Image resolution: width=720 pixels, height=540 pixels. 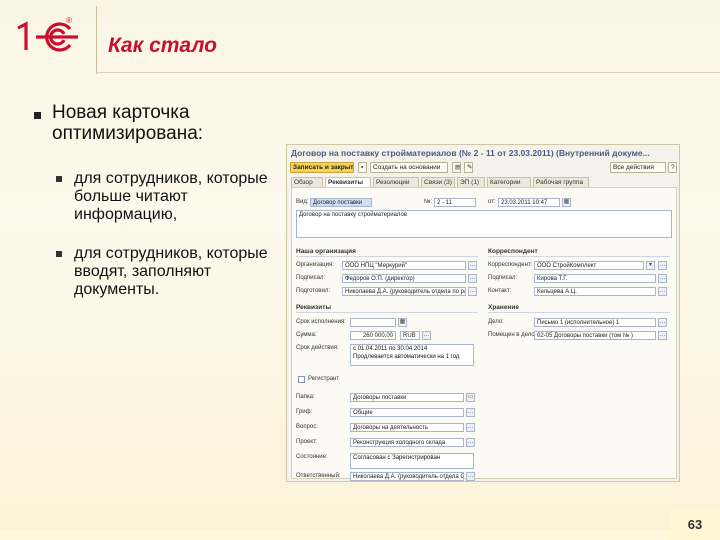 What do you see at coordinates (470, 397) in the screenshot?
I see `folder-icon: ▭` at bounding box center [470, 397].